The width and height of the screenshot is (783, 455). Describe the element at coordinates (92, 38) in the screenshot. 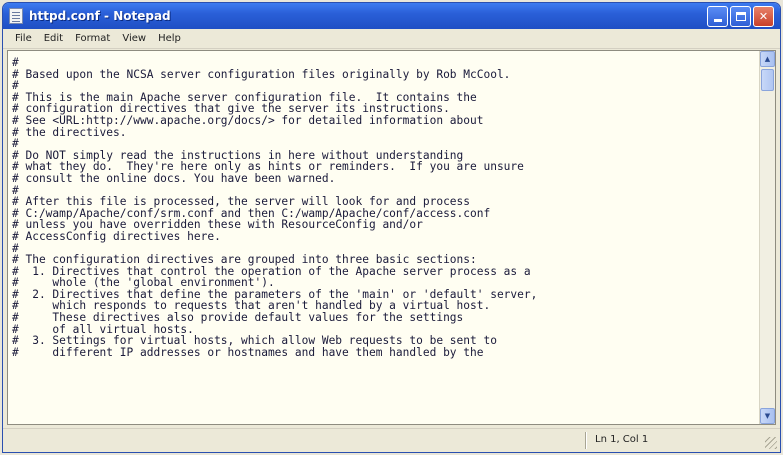

I see `menu-format: Format` at that location.